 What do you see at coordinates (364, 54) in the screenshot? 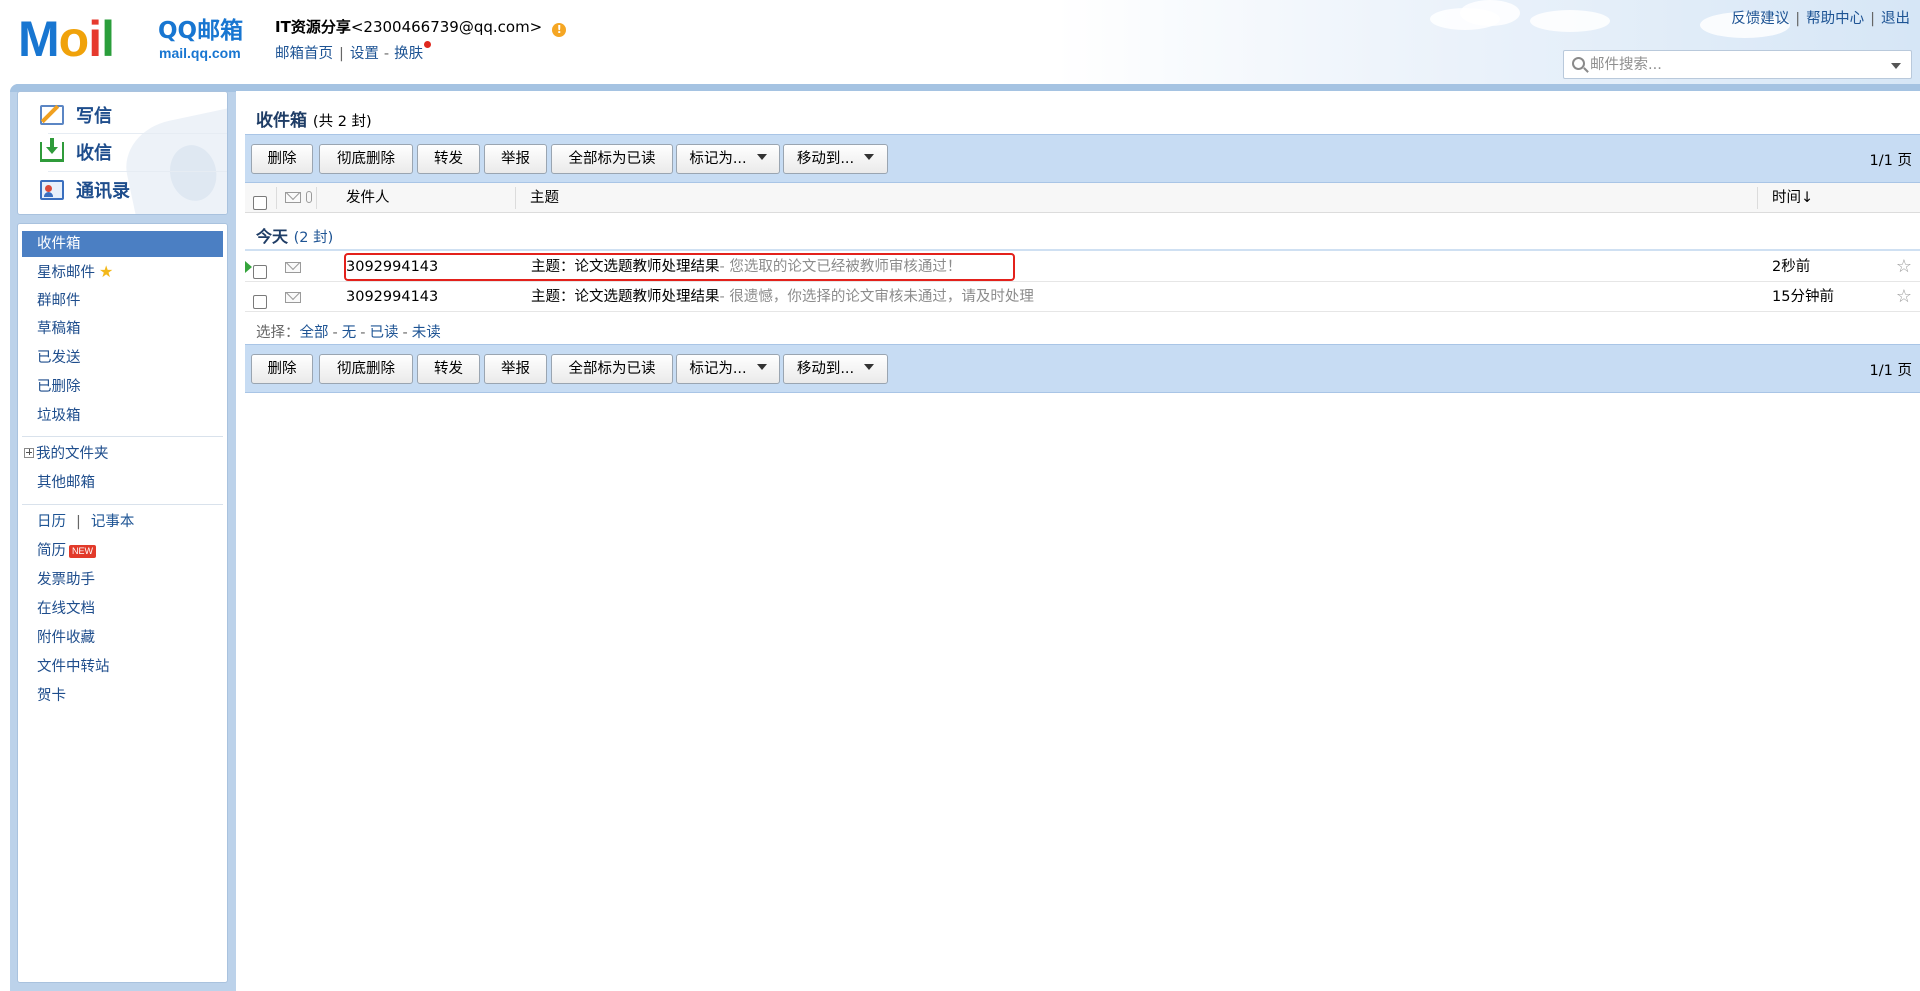
I see `settings-link: 设置` at bounding box center [364, 54].